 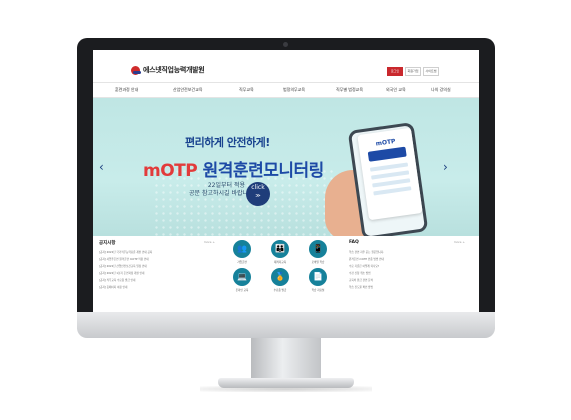 What do you see at coordinates (294, 90) in the screenshot?
I see `nav-item-legal: 법정의무교육` at bounding box center [294, 90].